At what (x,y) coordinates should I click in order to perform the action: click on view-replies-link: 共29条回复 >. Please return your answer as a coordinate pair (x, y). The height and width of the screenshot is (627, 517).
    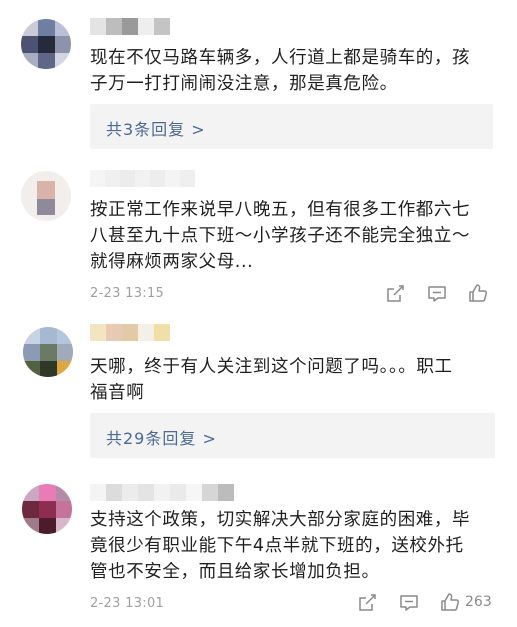
    Looking at the image, I should click on (161, 437).